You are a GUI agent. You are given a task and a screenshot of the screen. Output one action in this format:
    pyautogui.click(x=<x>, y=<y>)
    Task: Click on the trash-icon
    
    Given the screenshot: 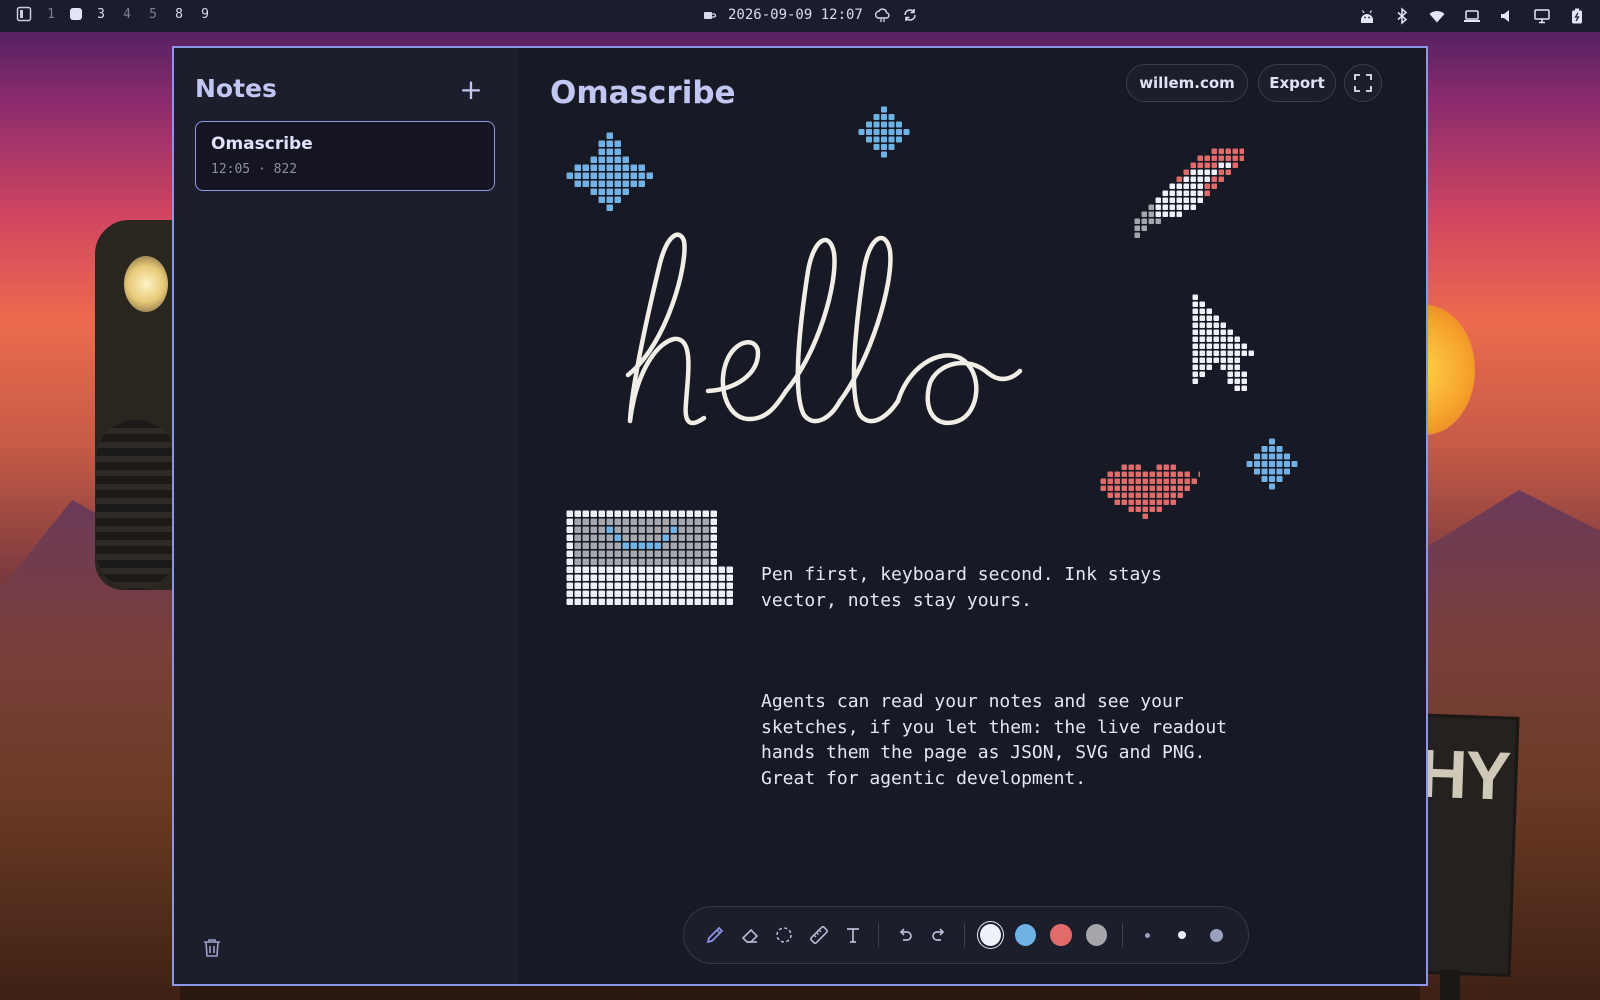 What is the action you would take?
    pyautogui.click(x=212, y=948)
    